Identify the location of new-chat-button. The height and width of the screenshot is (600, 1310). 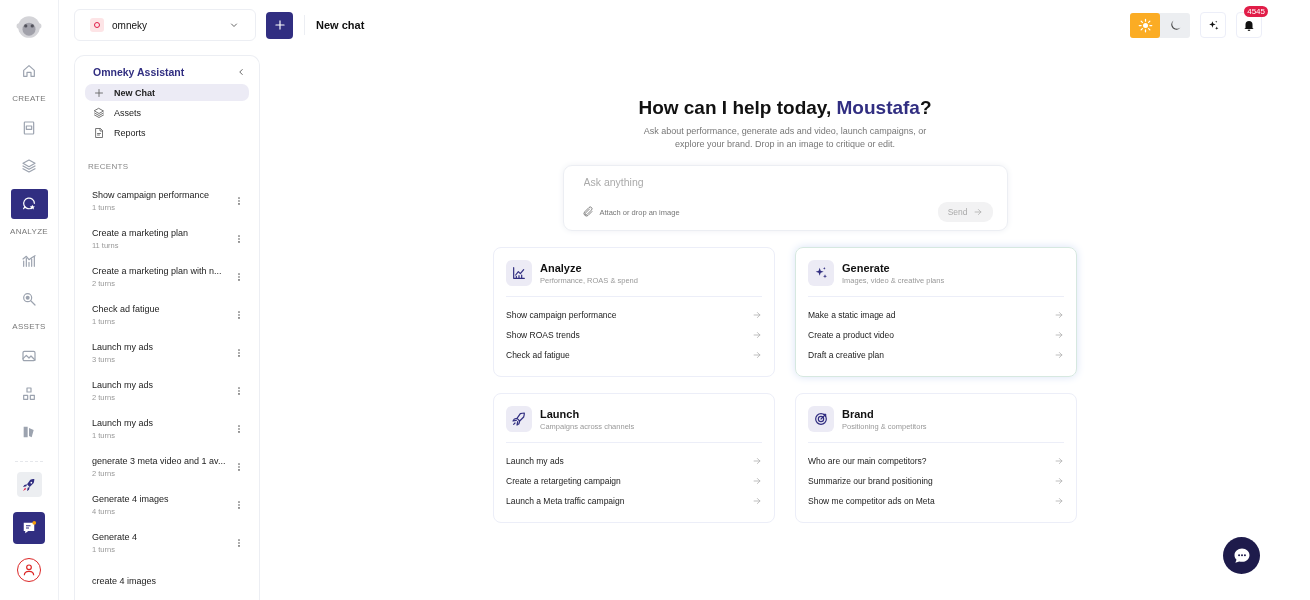
(279, 25).